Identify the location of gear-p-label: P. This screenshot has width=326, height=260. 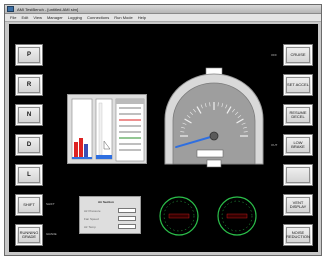
(28, 55).